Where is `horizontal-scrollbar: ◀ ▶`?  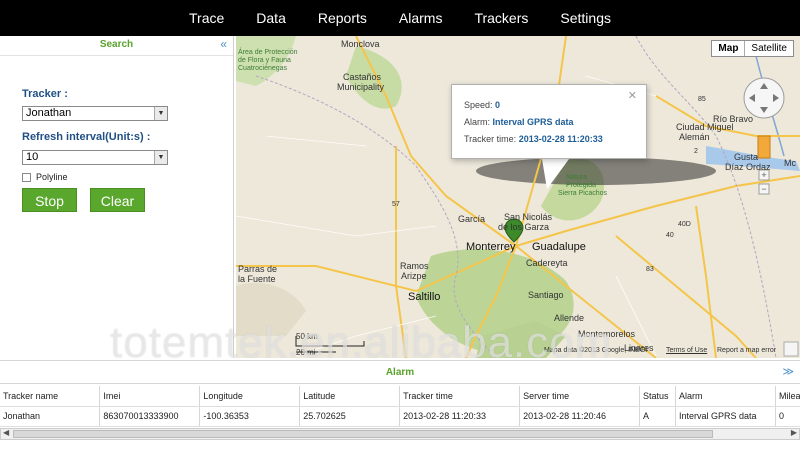
horizontal-scrollbar: ◀ ▶ is located at coordinates (400, 434).